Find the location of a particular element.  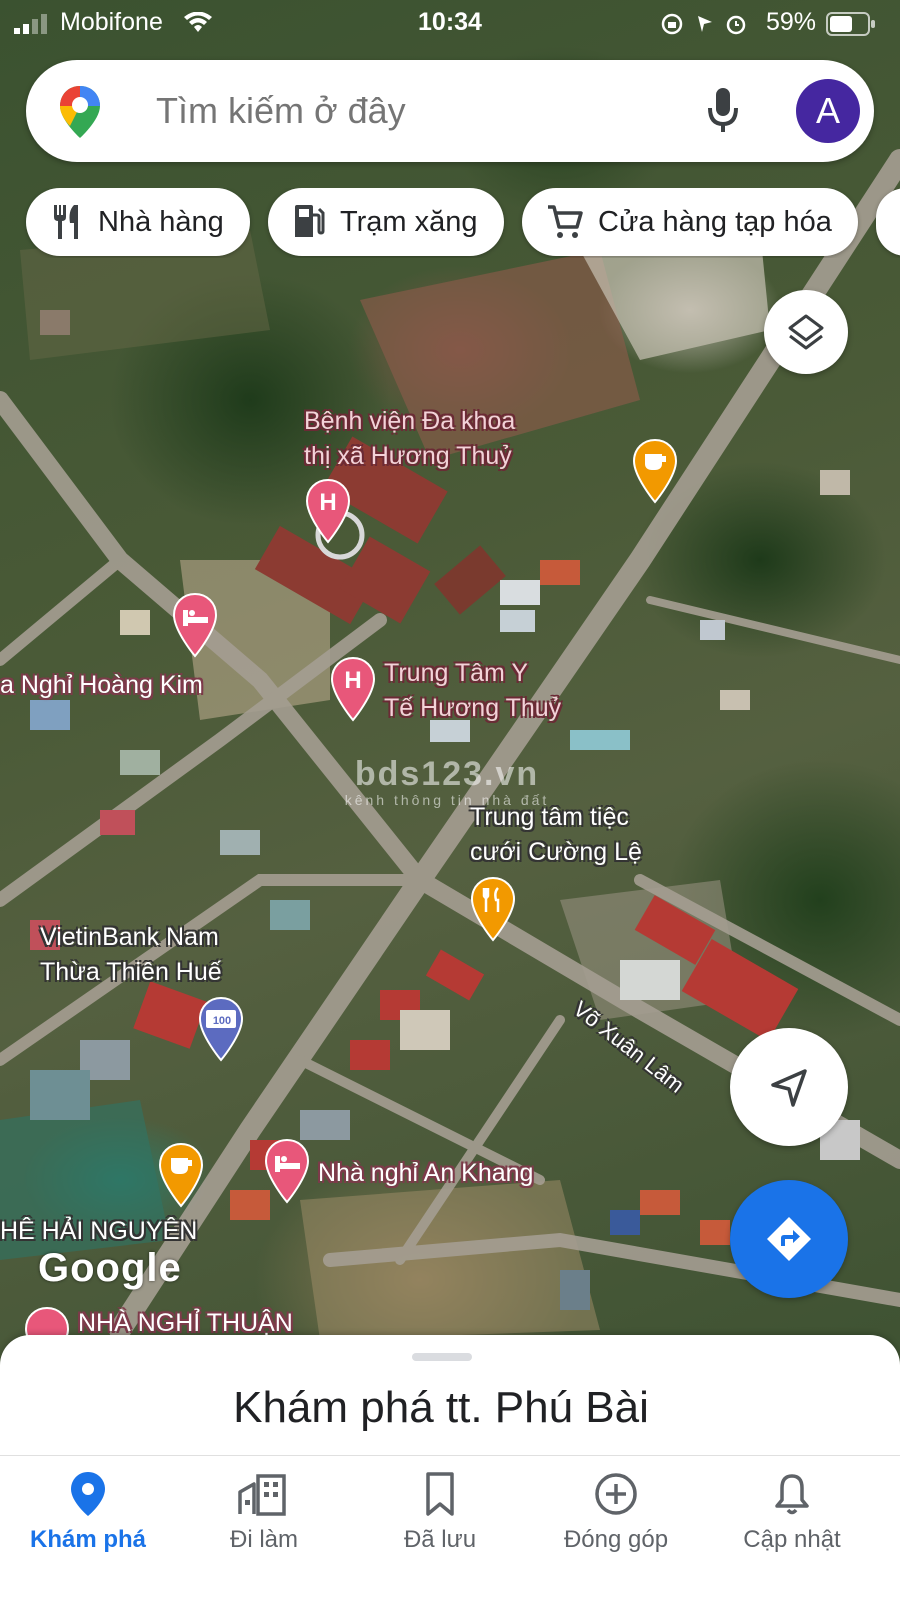

search-input is located at coordinates (416, 111).